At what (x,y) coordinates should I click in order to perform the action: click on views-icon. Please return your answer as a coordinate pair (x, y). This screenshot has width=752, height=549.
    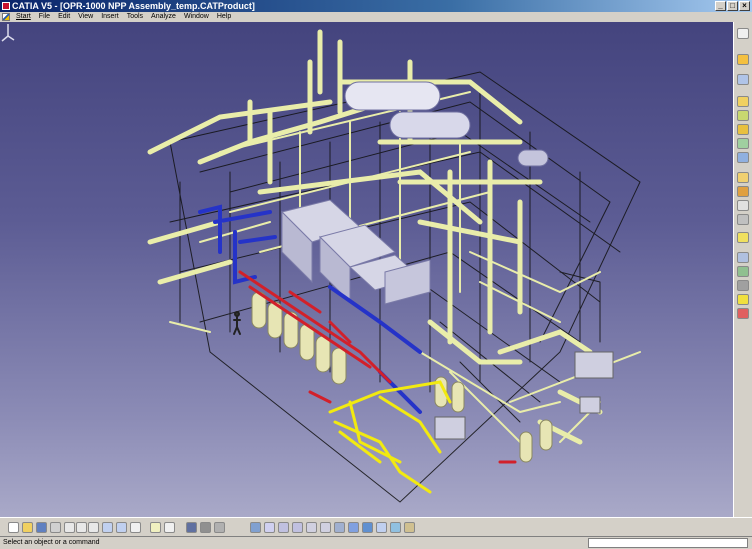
    Looking at the image, I should click on (353, 527).